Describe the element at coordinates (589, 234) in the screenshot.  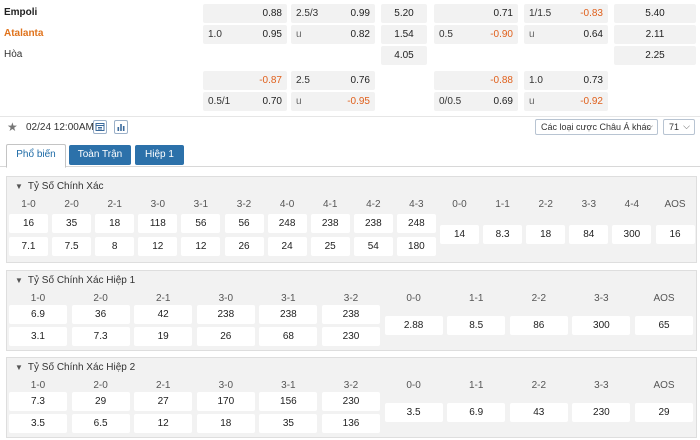
I see `score-odds-cell: 84` at that location.